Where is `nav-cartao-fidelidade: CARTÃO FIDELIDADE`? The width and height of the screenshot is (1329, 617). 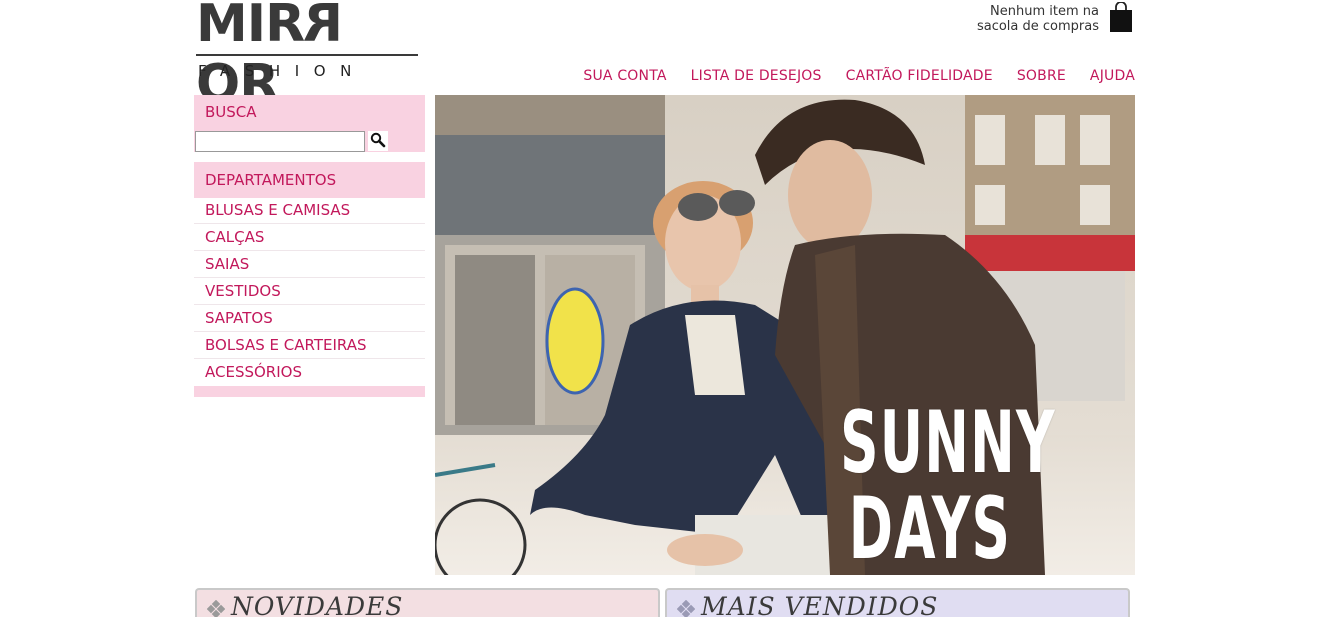
nav-cartao-fidelidade: CARTÃO FIDELIDADE is located at coordinates (919, 76).